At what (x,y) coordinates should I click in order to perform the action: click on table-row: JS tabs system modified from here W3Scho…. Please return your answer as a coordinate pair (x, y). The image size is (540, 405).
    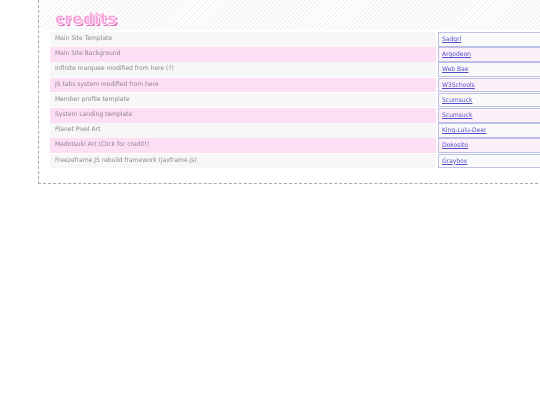
    Looking at the image, I should click on (295, 85).